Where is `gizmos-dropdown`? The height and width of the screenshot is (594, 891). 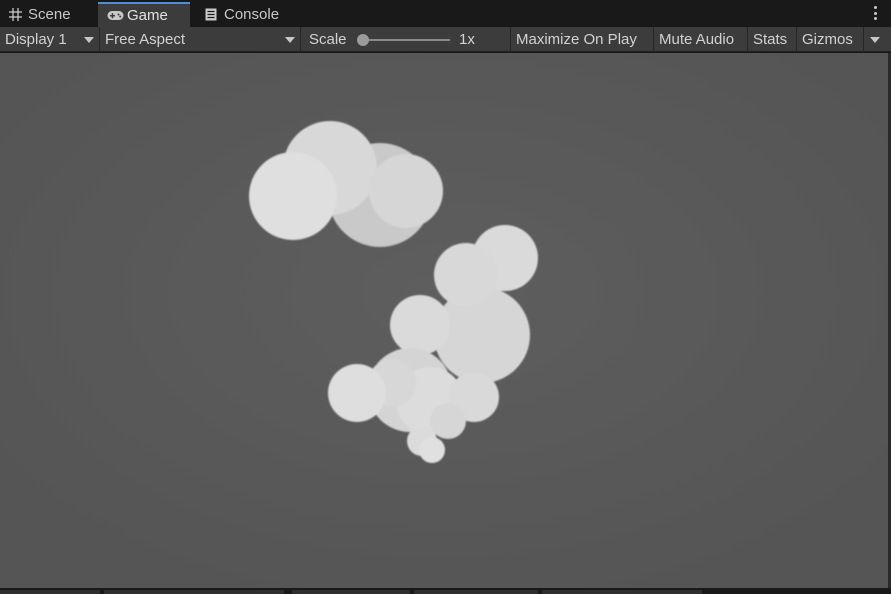 gizmos-dropdown is located at coordinates (876, 39).